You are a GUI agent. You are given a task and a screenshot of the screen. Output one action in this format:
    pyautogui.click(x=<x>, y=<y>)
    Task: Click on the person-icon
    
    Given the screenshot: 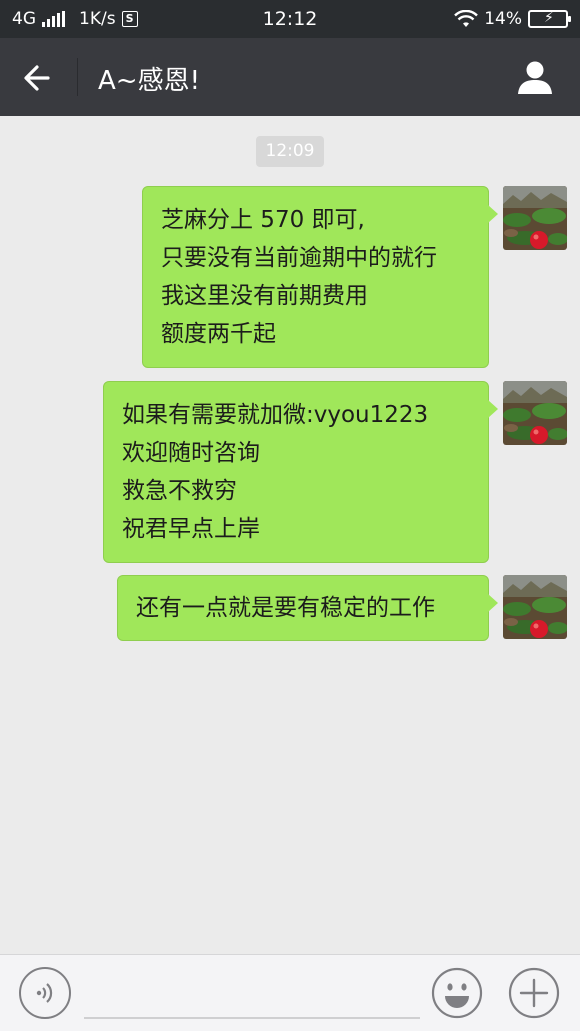 What is the action you would take?
    pyautogui.click(x=535, y=77)
    